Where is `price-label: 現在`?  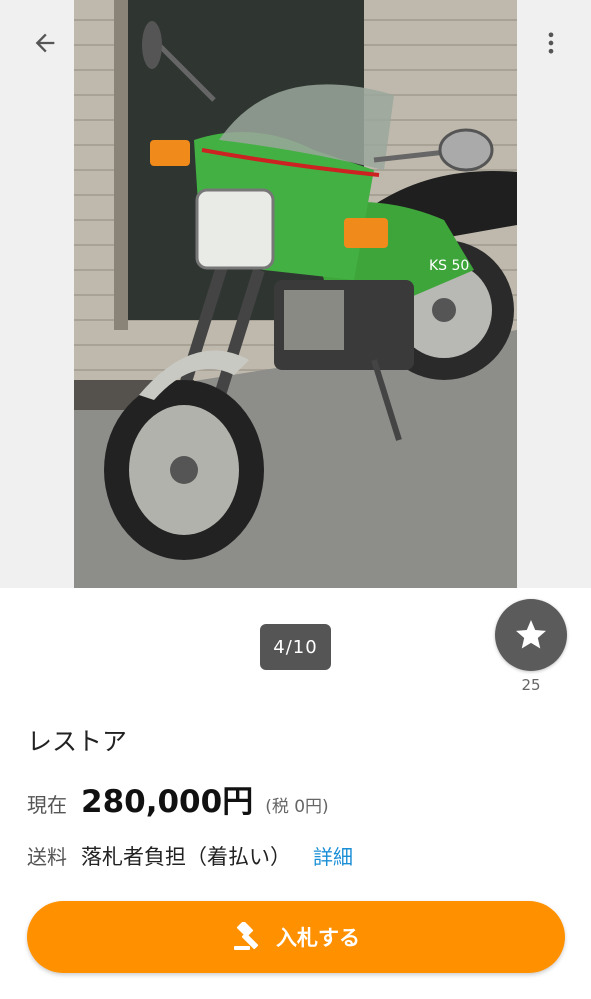 price-label: 現在 is located at coordinates (47, 805).